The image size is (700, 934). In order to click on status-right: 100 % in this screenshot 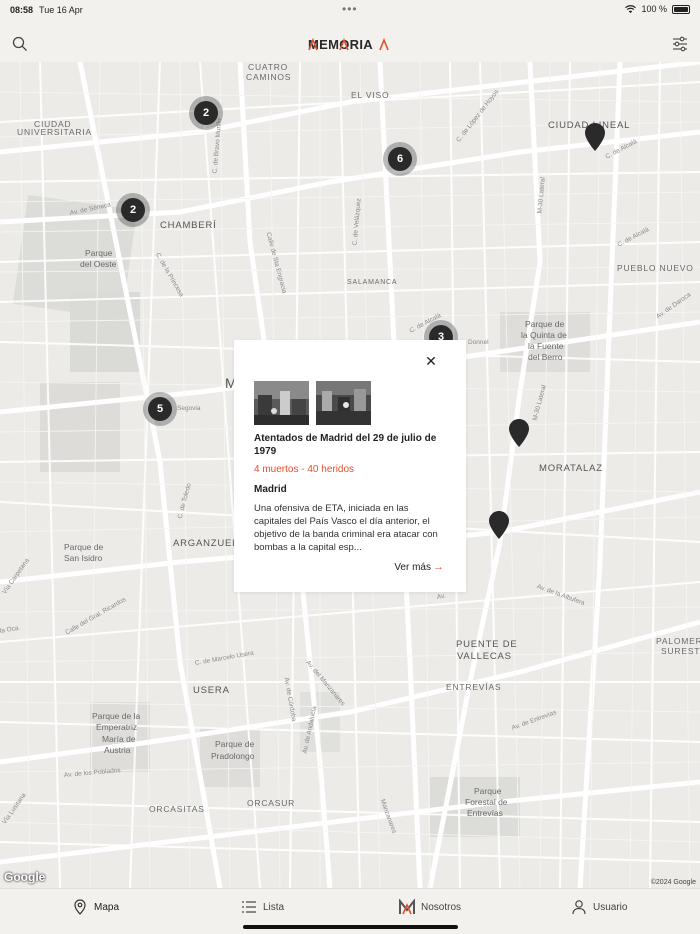, I will do `click(657, 9)`.